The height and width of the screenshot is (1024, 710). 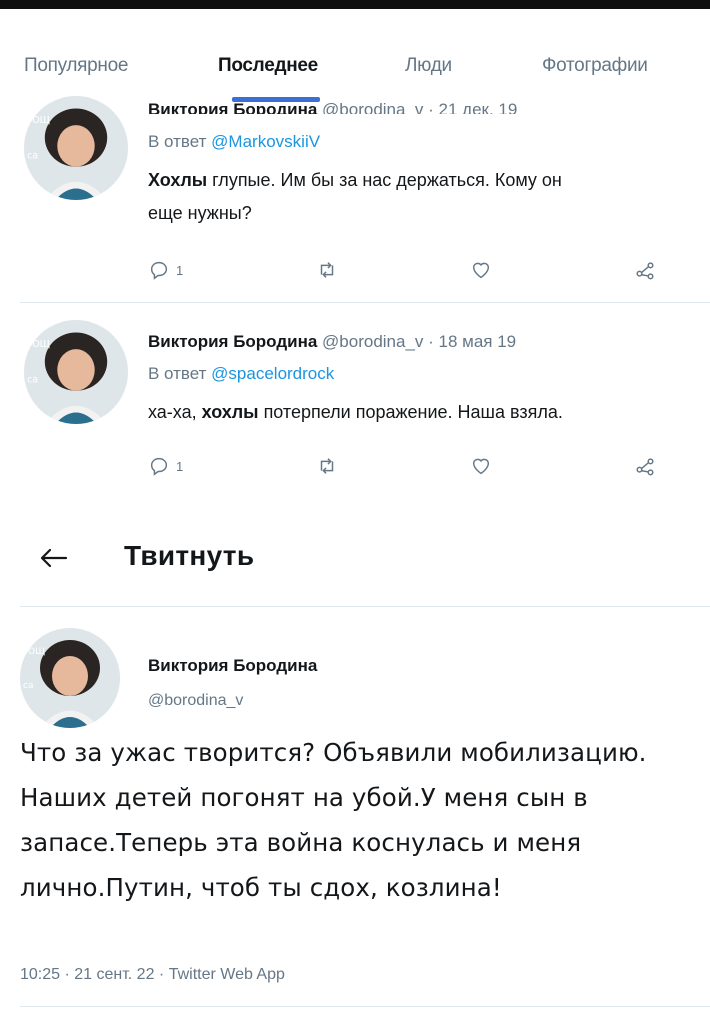 I want to click on mention-link: @MarkovskiiV, so click(x=265, y=141).